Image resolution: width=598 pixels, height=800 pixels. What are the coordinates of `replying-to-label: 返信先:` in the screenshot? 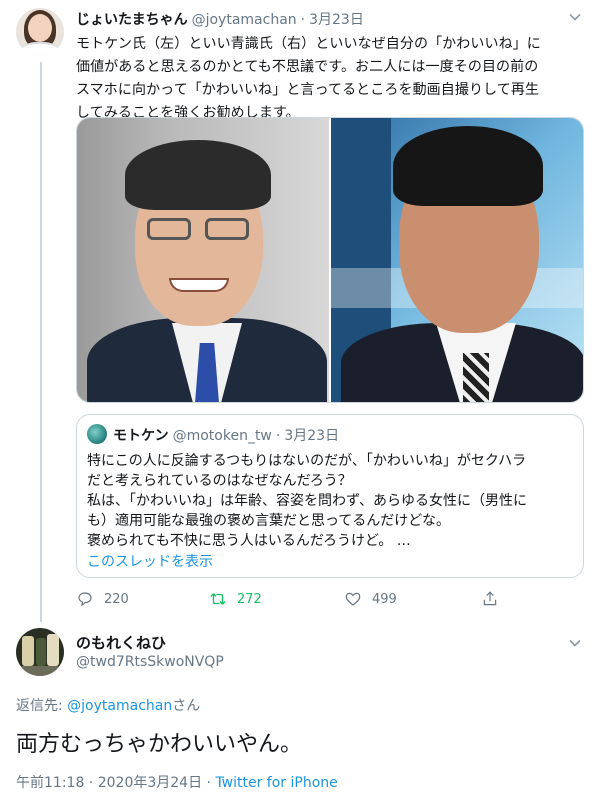 It's located at (42, 706).